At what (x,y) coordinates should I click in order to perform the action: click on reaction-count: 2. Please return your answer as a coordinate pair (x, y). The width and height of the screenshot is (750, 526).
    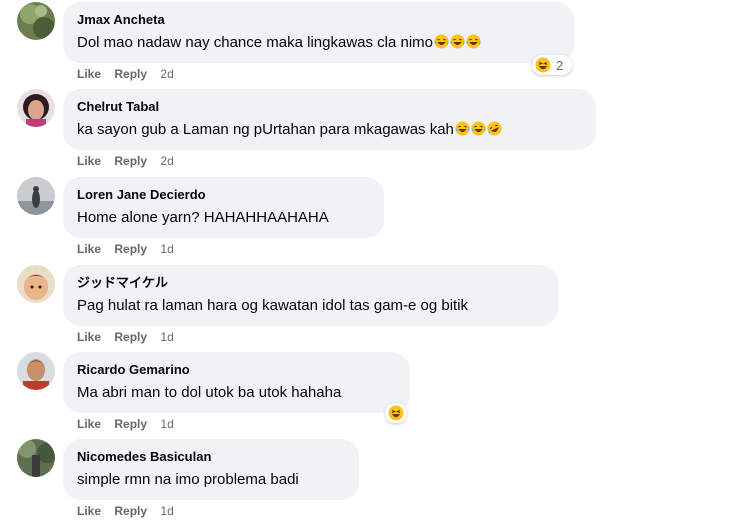
    Looking at the image, I should click on (560, 65).